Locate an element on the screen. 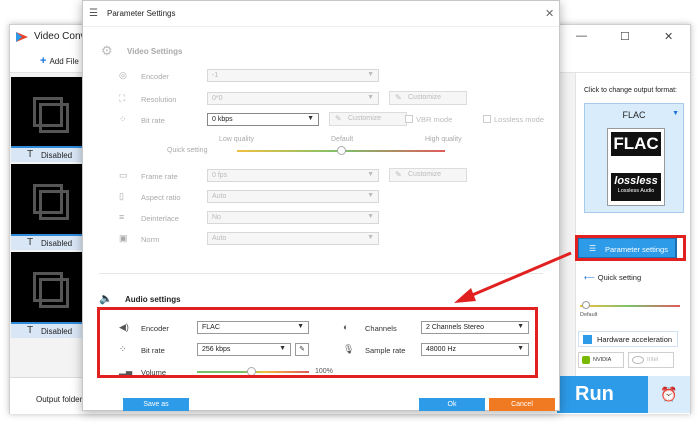  high-quality-label: High quality is located at coordinates (443, 139).